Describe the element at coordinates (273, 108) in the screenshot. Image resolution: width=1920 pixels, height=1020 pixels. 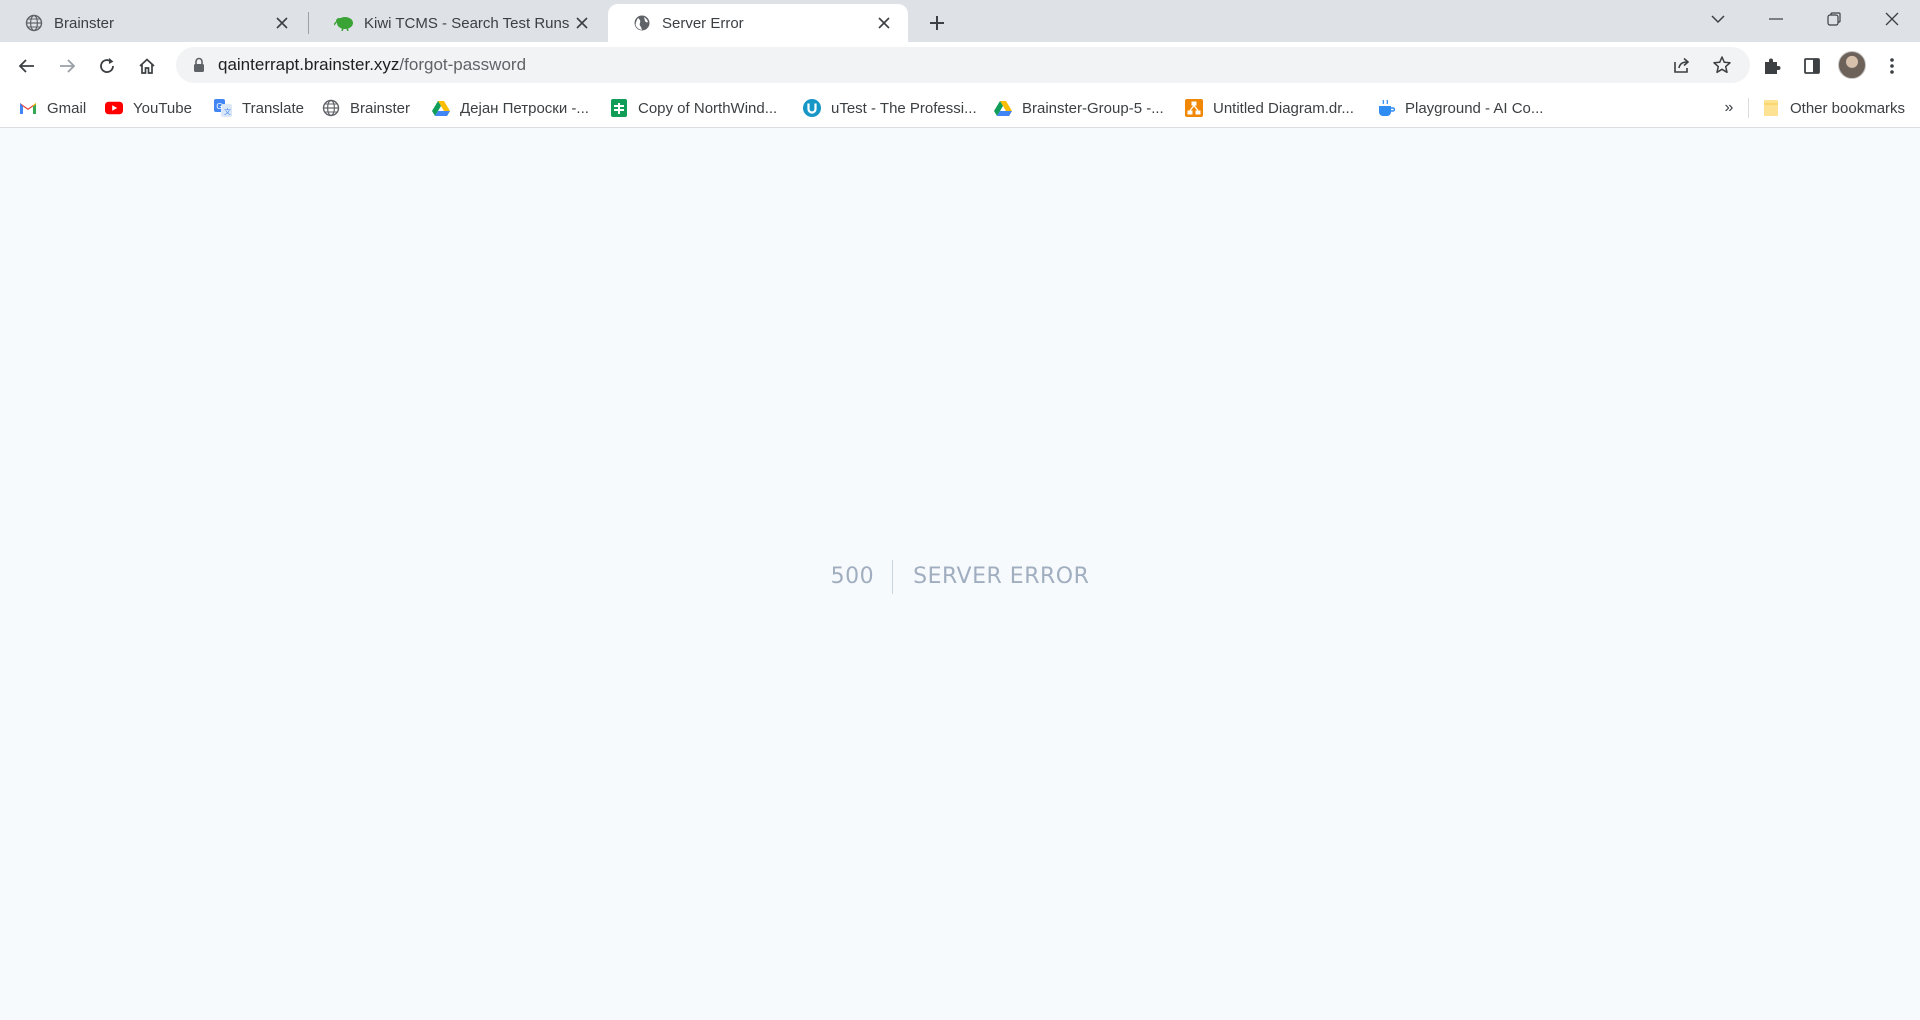
I see `bookmark-label: Translate` at that location.